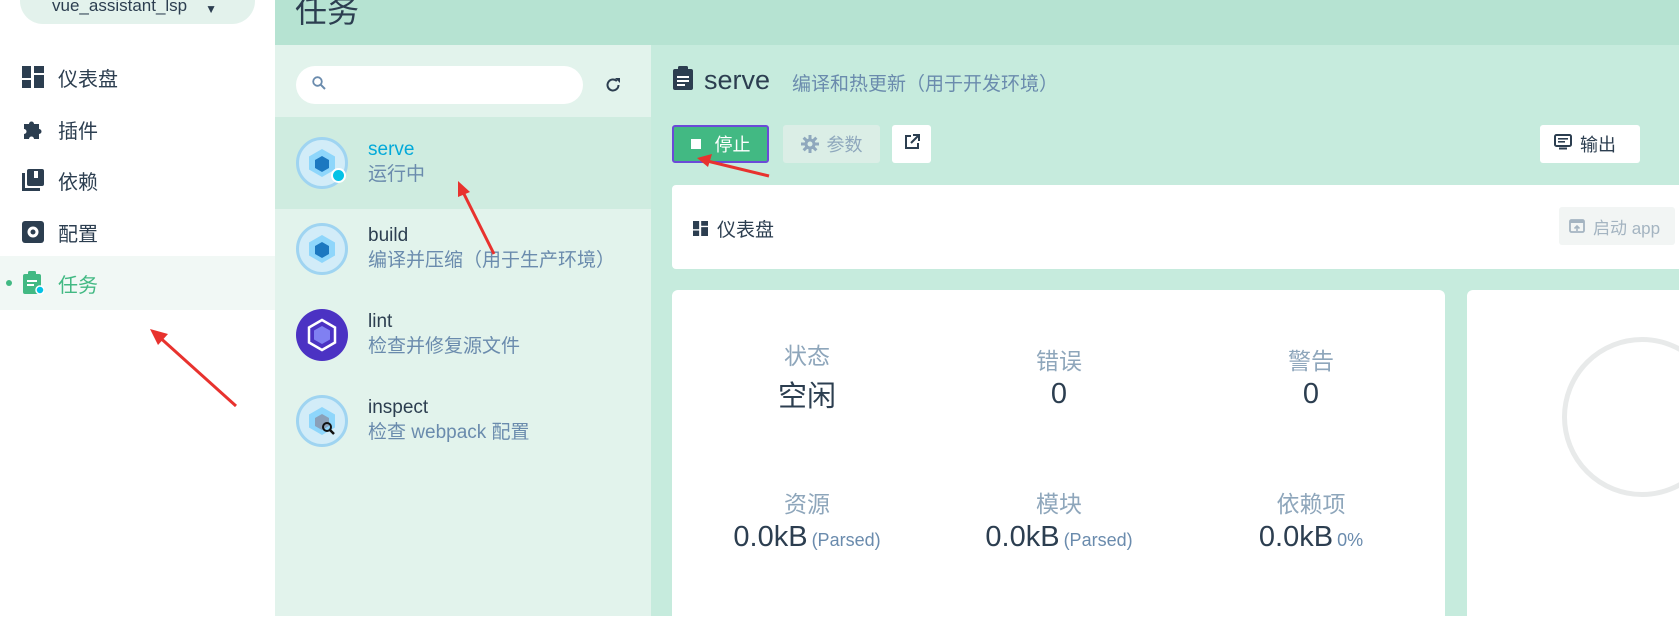  Describe the element at coordinates (319, 85) in the screenshot. I see `search-icon` at that location.